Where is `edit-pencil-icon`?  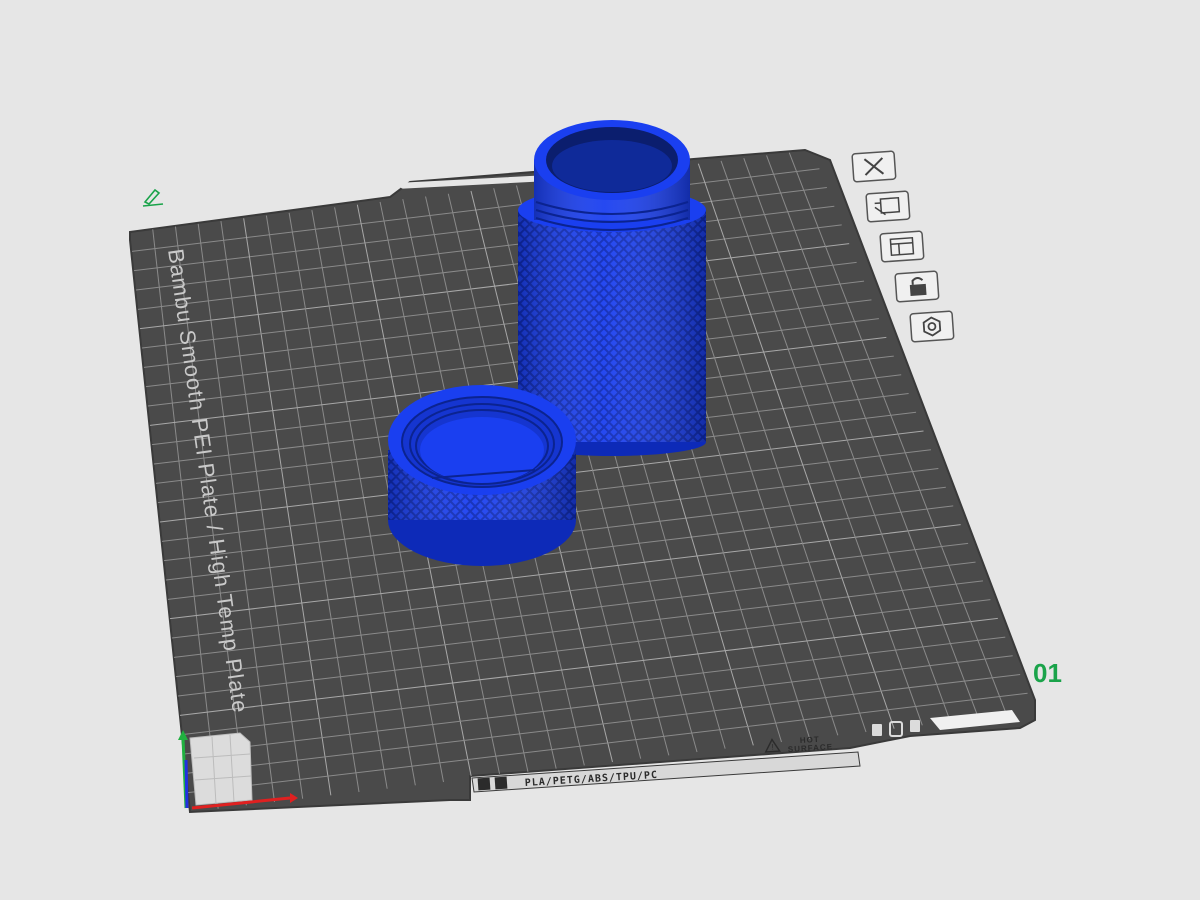
edit-pencil-icon is located at coordinates (153, 197).